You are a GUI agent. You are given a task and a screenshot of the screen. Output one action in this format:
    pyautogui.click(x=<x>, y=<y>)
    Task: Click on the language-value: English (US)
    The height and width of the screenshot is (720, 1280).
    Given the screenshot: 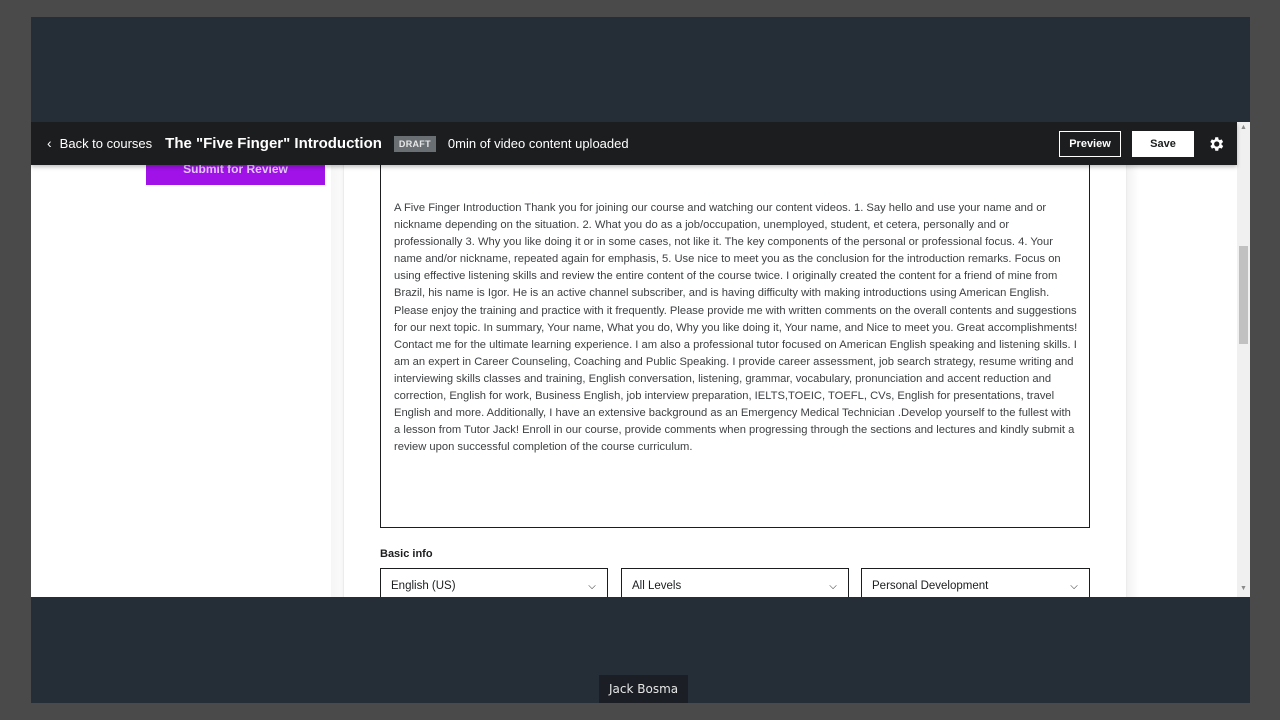 What is the action you would take?
    pyautogui.click(x=423, y=586)
    